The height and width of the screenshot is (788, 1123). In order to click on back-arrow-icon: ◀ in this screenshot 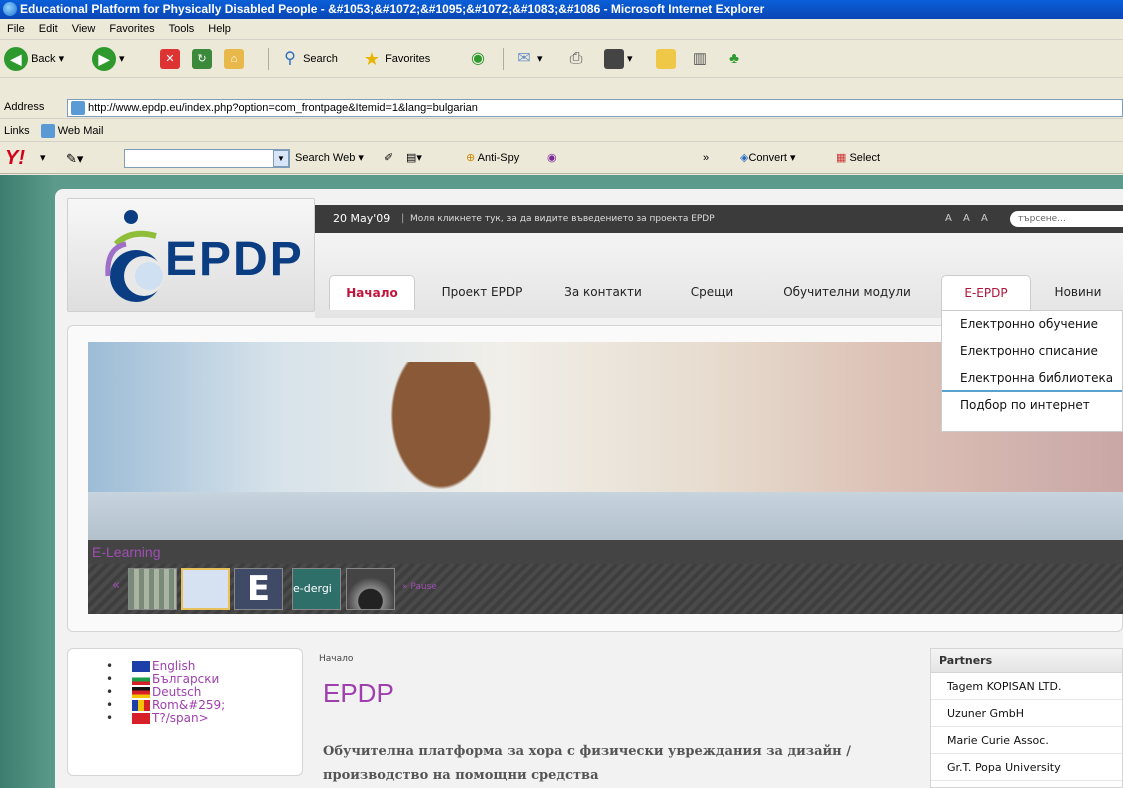, I will do `click(16, 59)`.